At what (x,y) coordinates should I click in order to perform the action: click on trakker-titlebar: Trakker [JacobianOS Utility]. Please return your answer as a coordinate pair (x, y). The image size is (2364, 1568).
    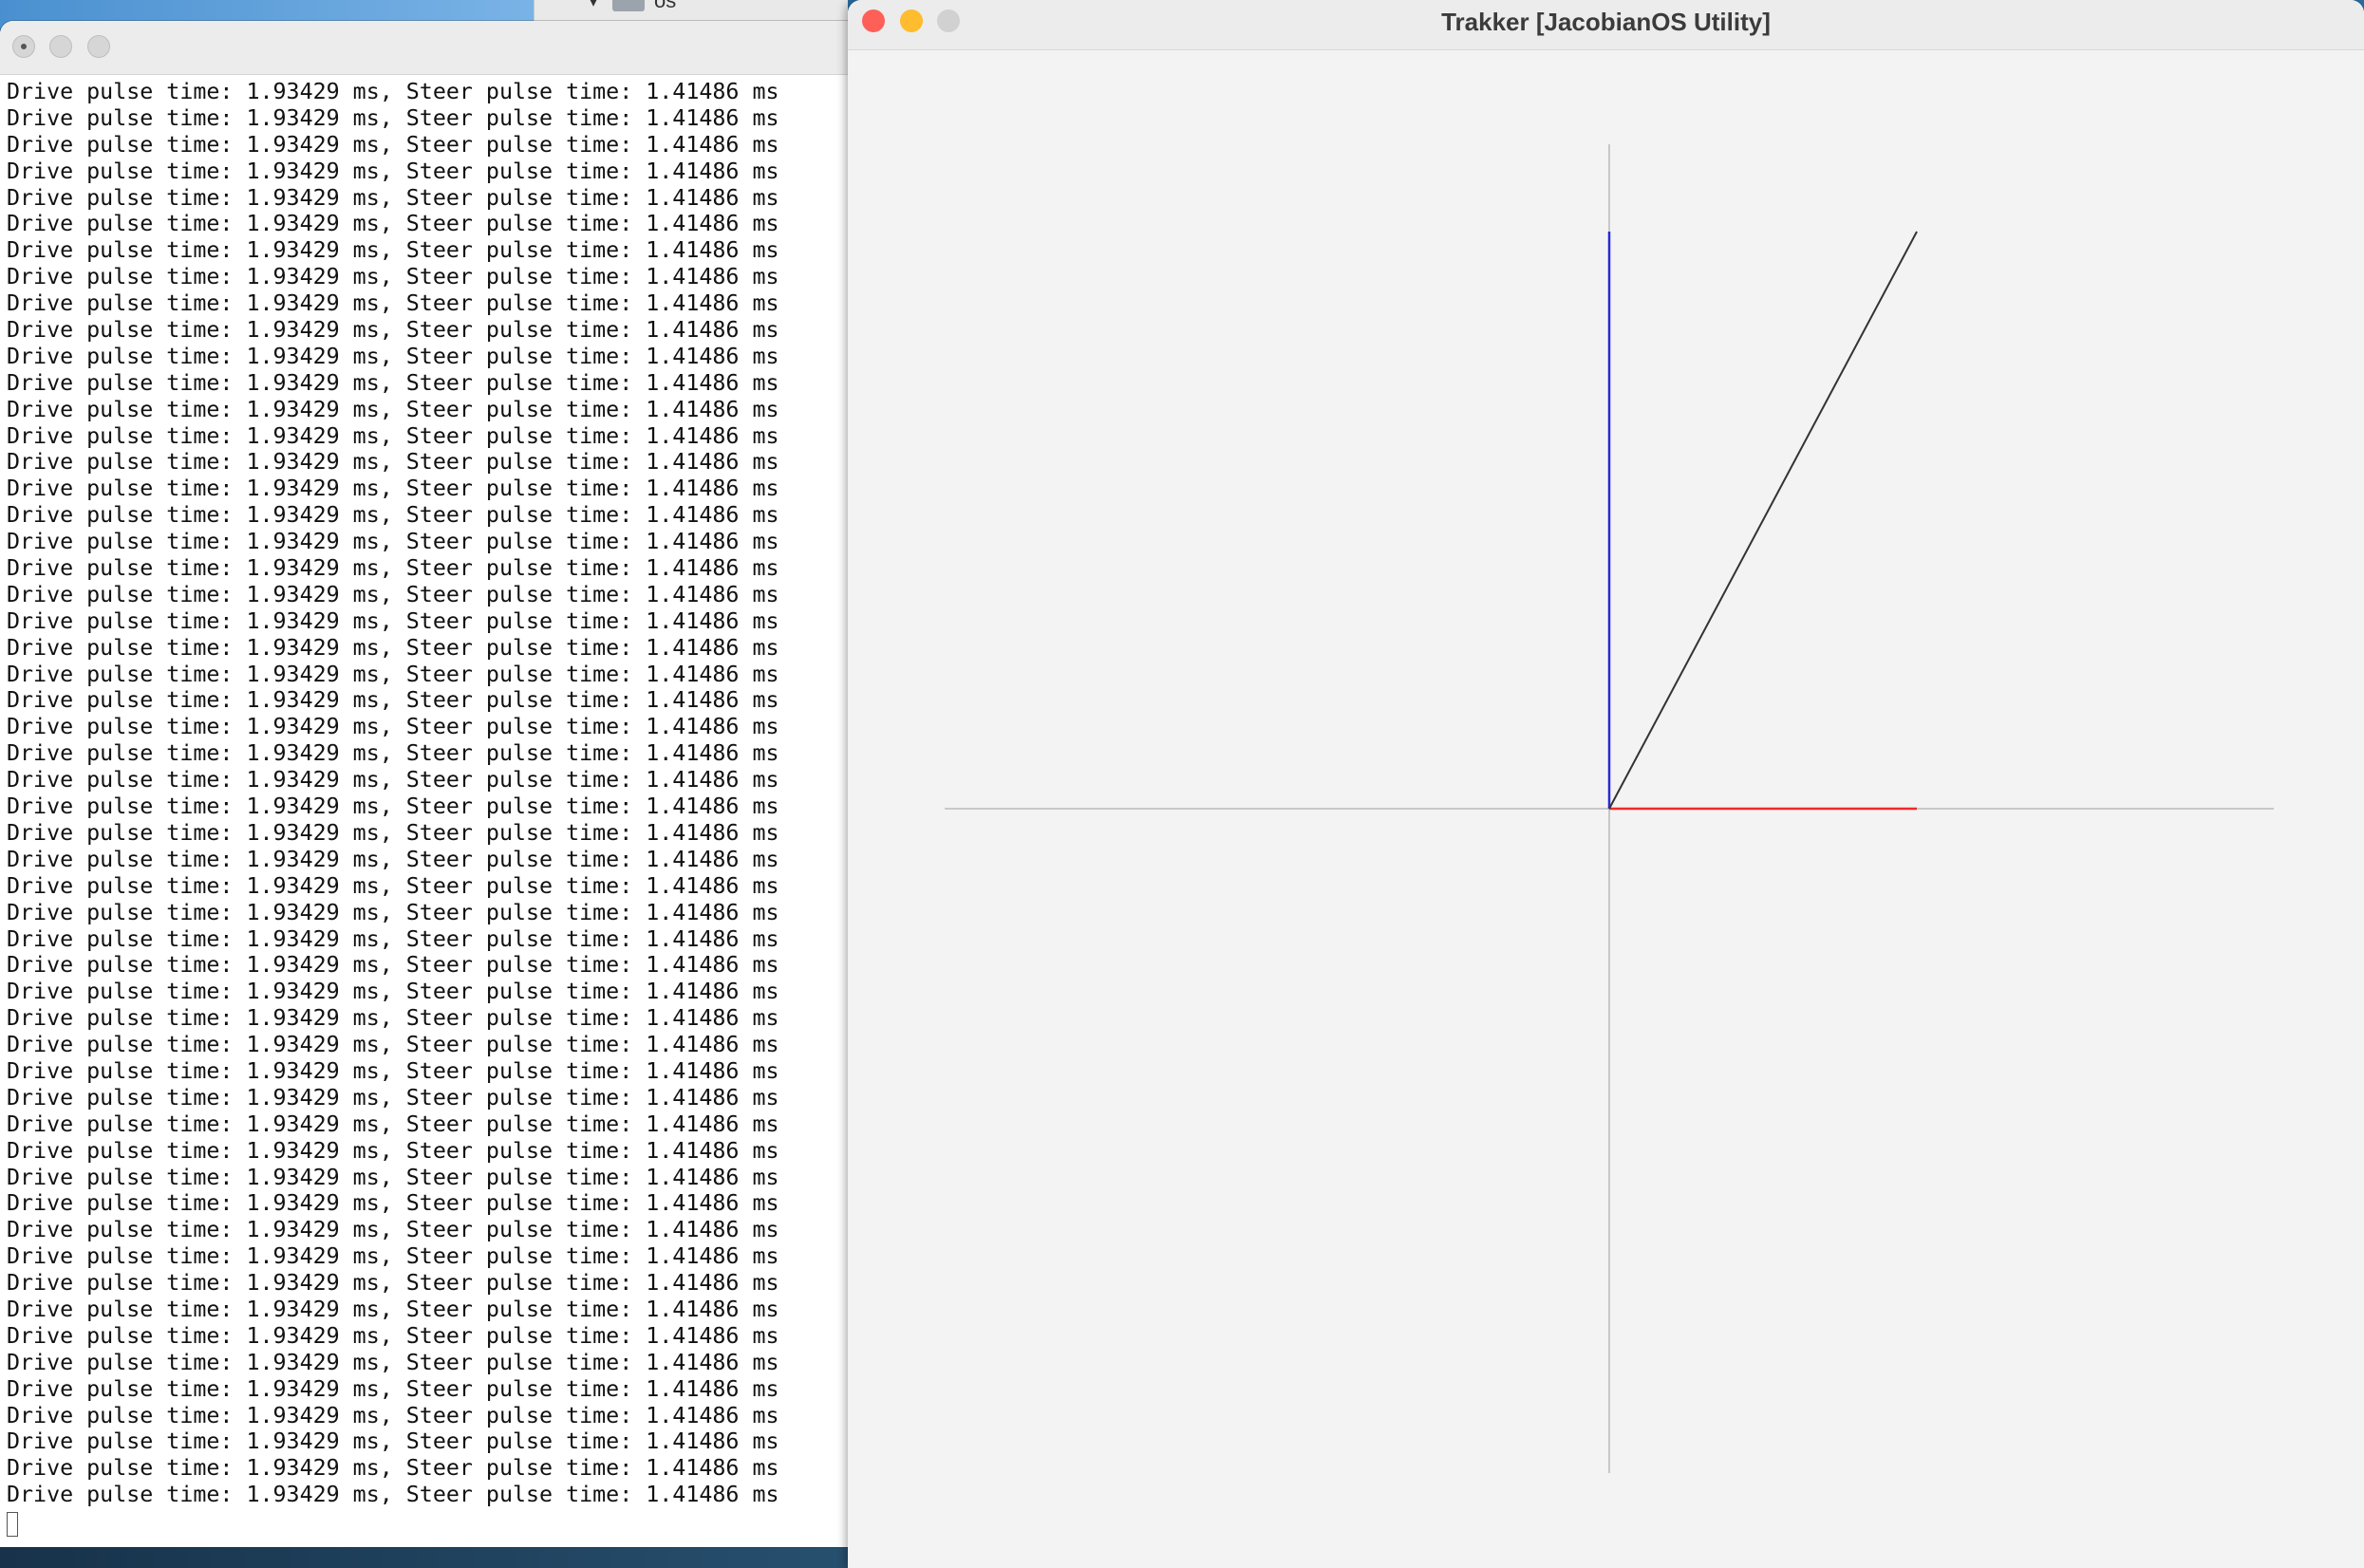
    Looking at the image, I should click on (1606, 25).